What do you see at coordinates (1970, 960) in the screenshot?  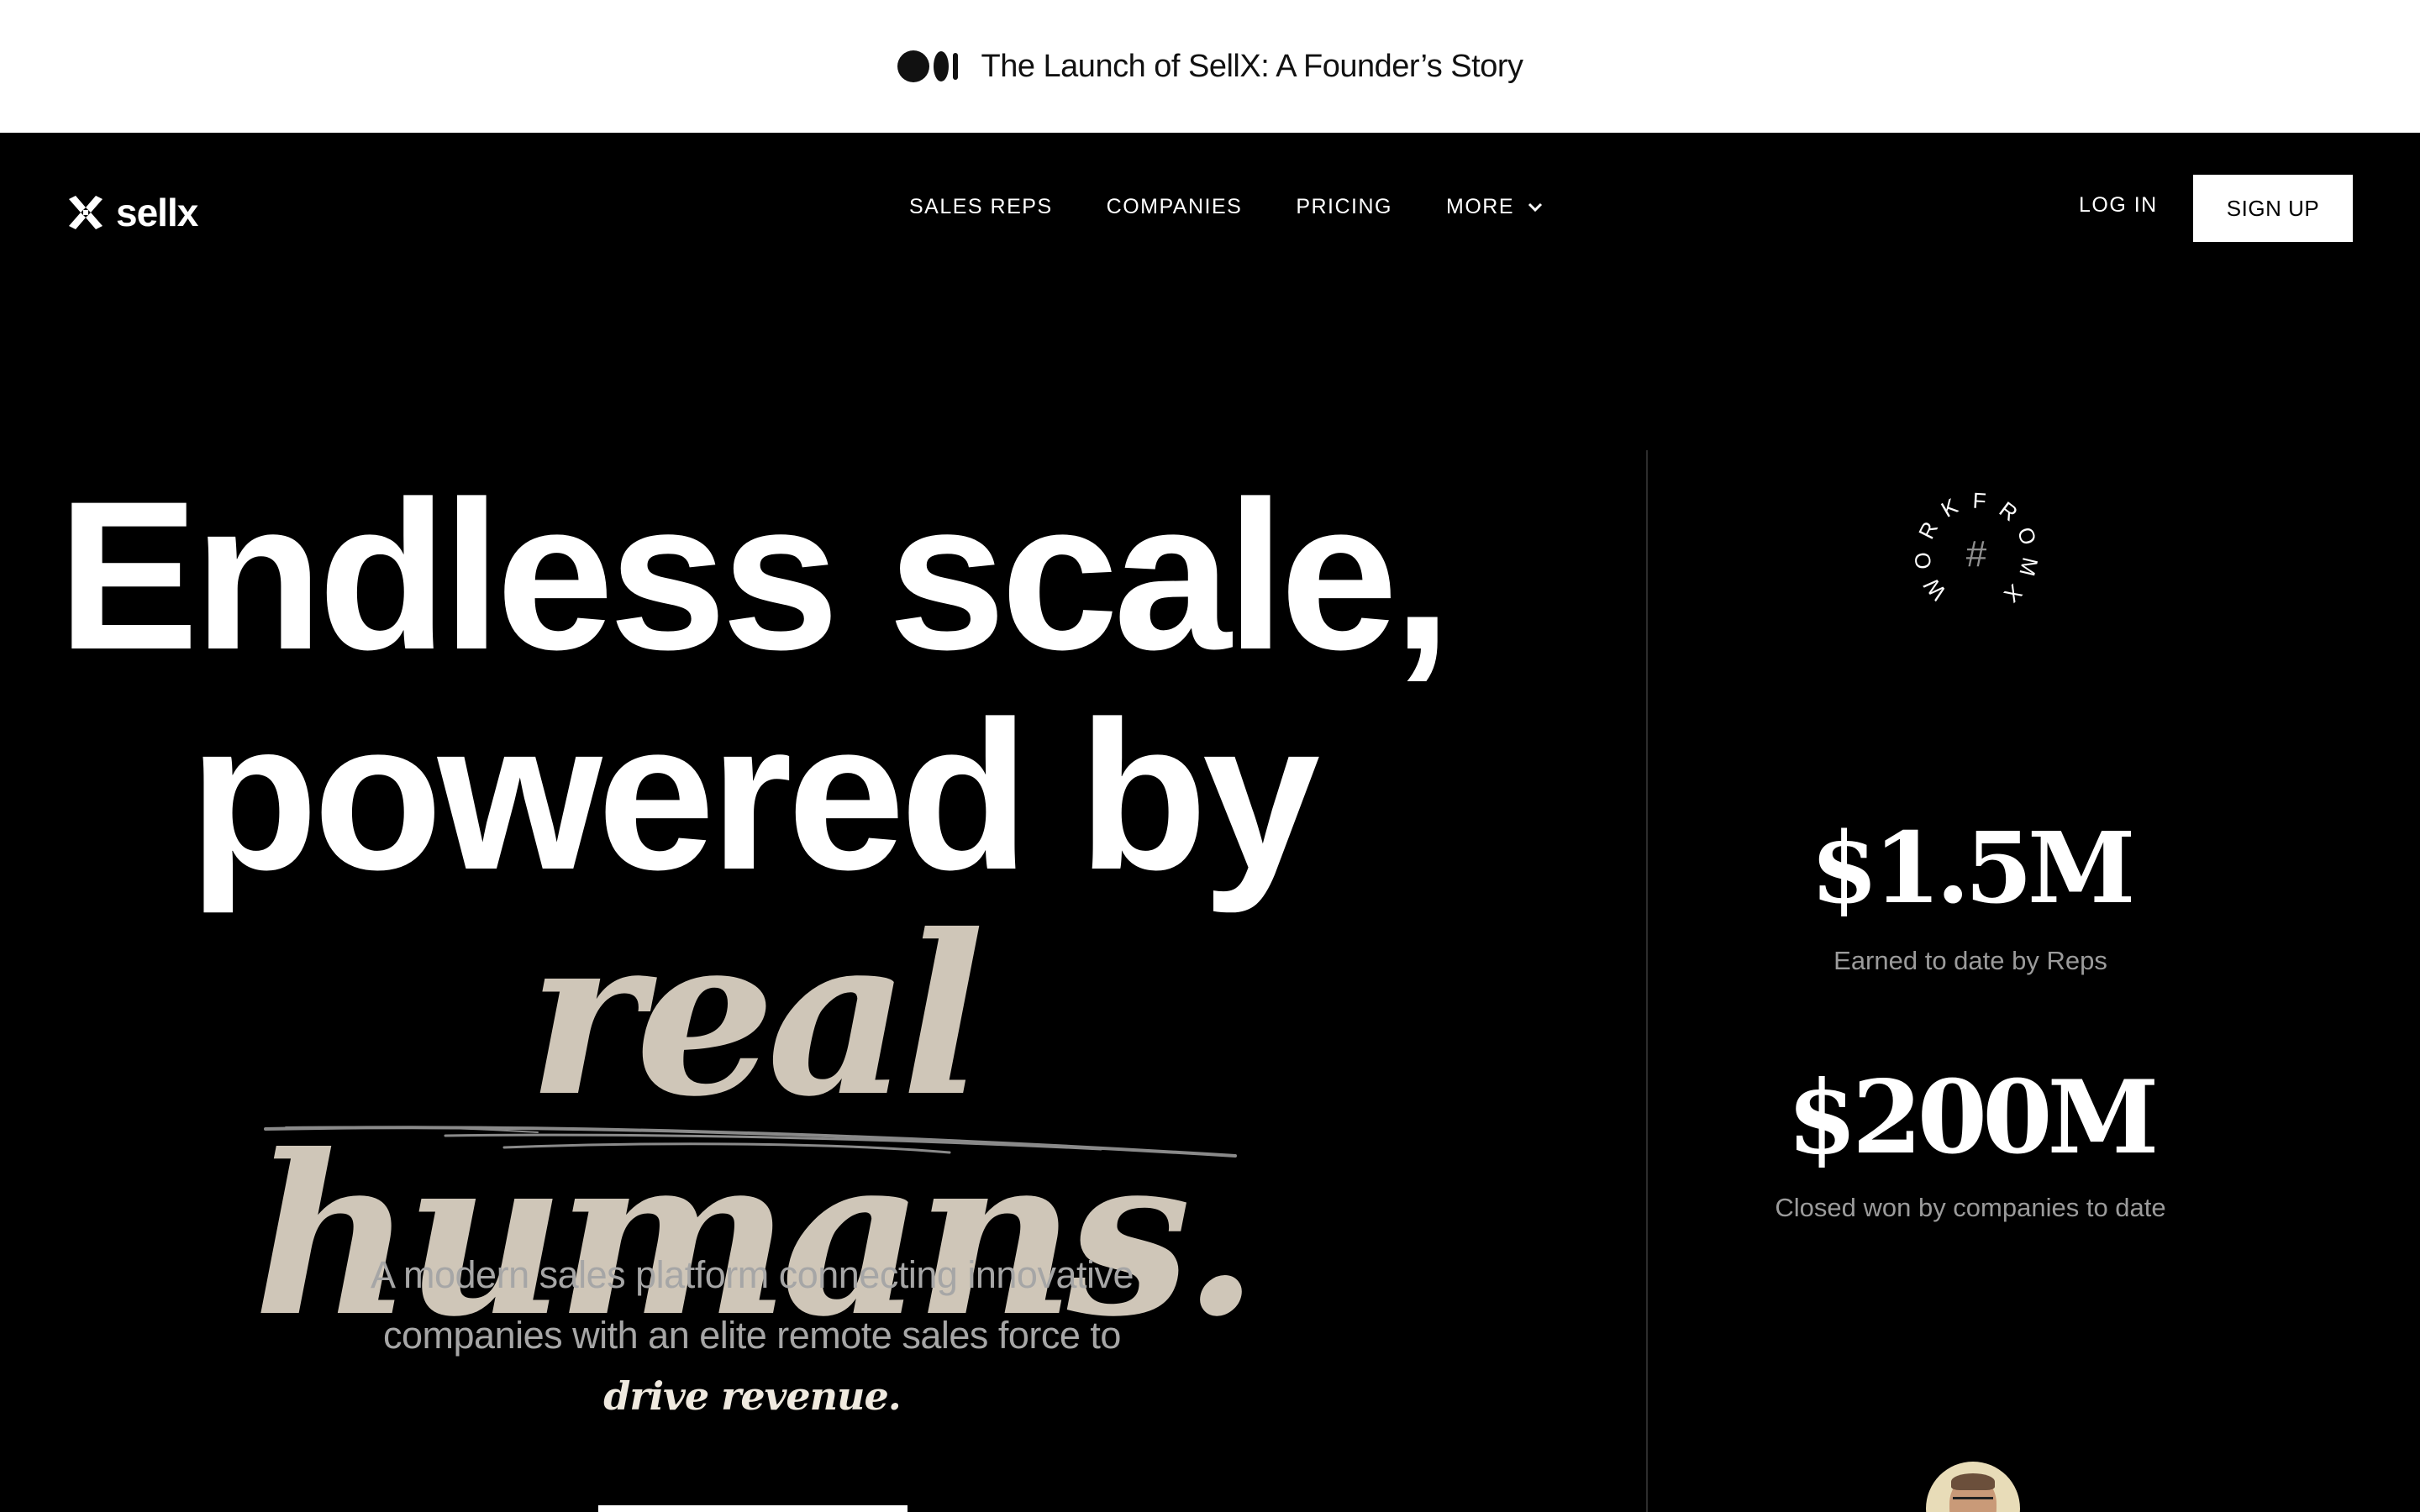 I see `stat-reps-earned-label: Earned to date by Reps` at bounding box center [1970, 960].